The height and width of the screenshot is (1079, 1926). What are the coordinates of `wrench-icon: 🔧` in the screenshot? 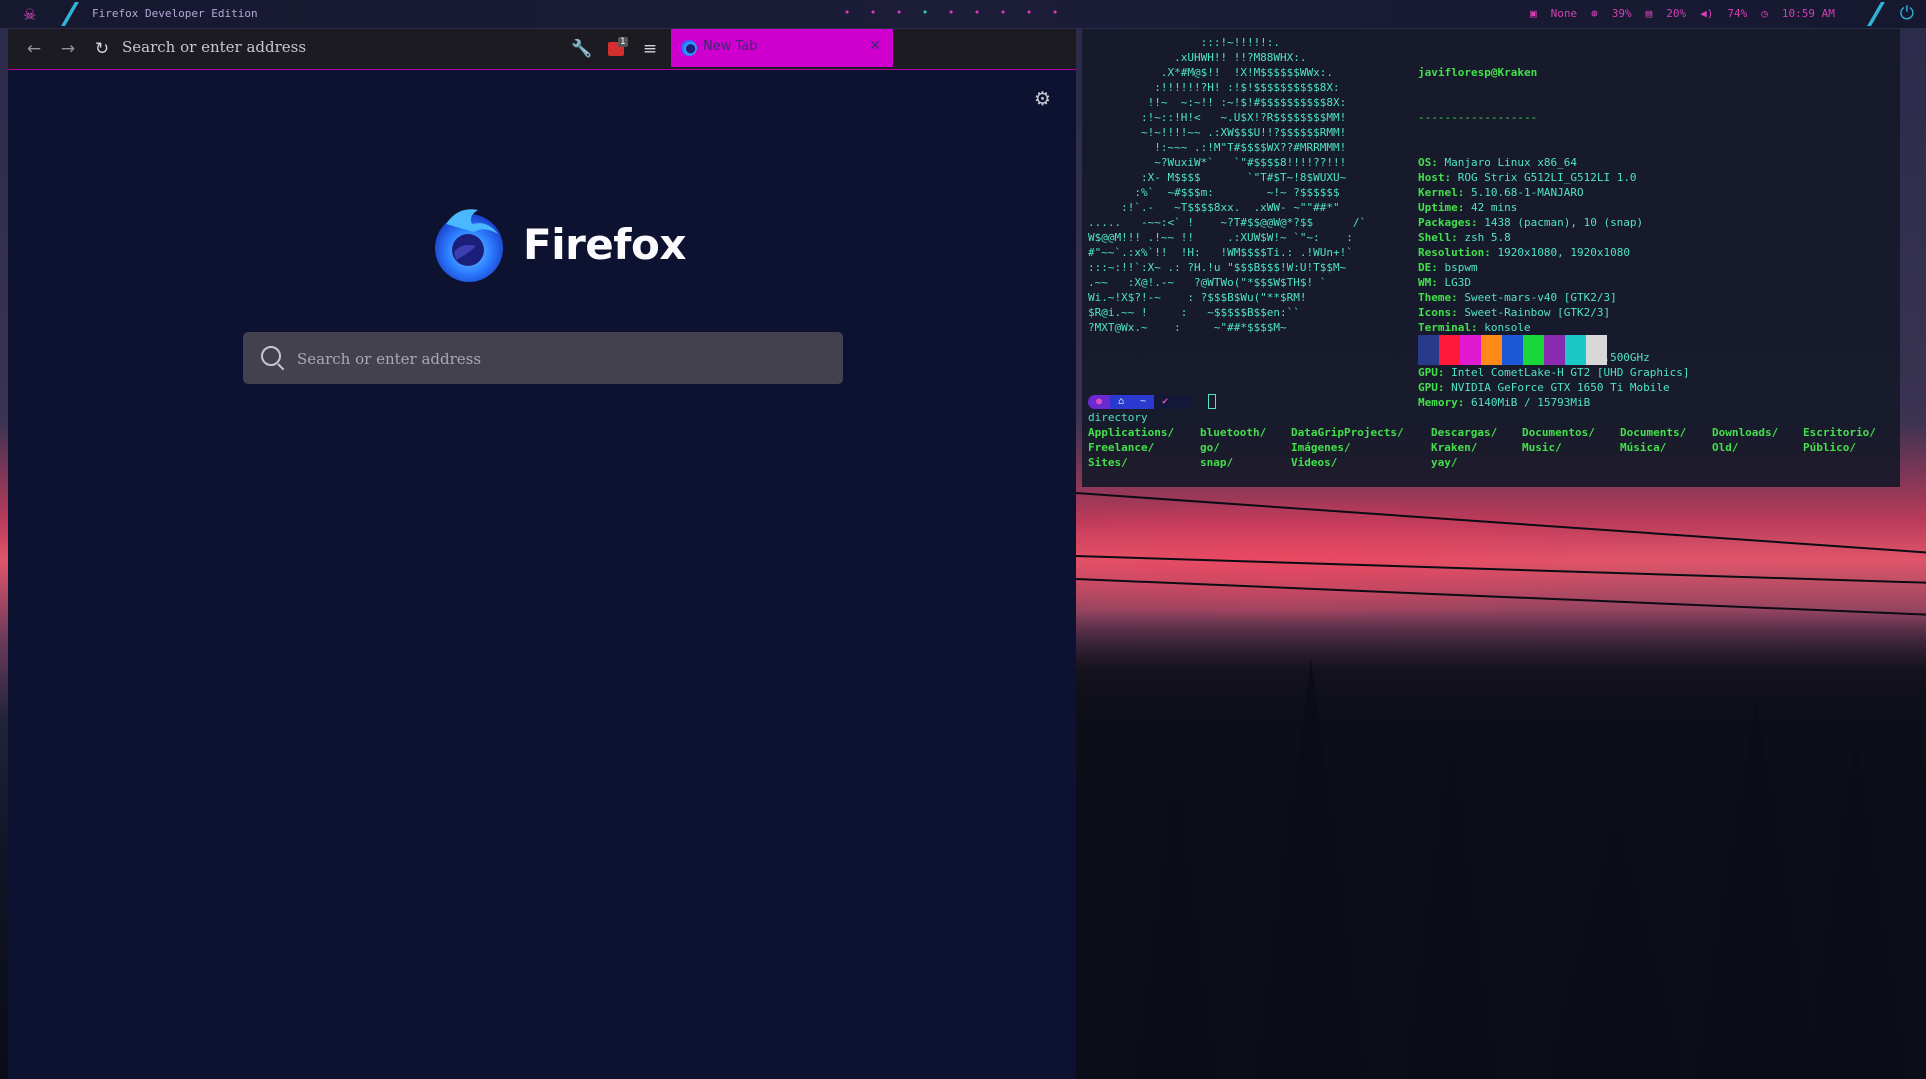 It's located at (582, 49).